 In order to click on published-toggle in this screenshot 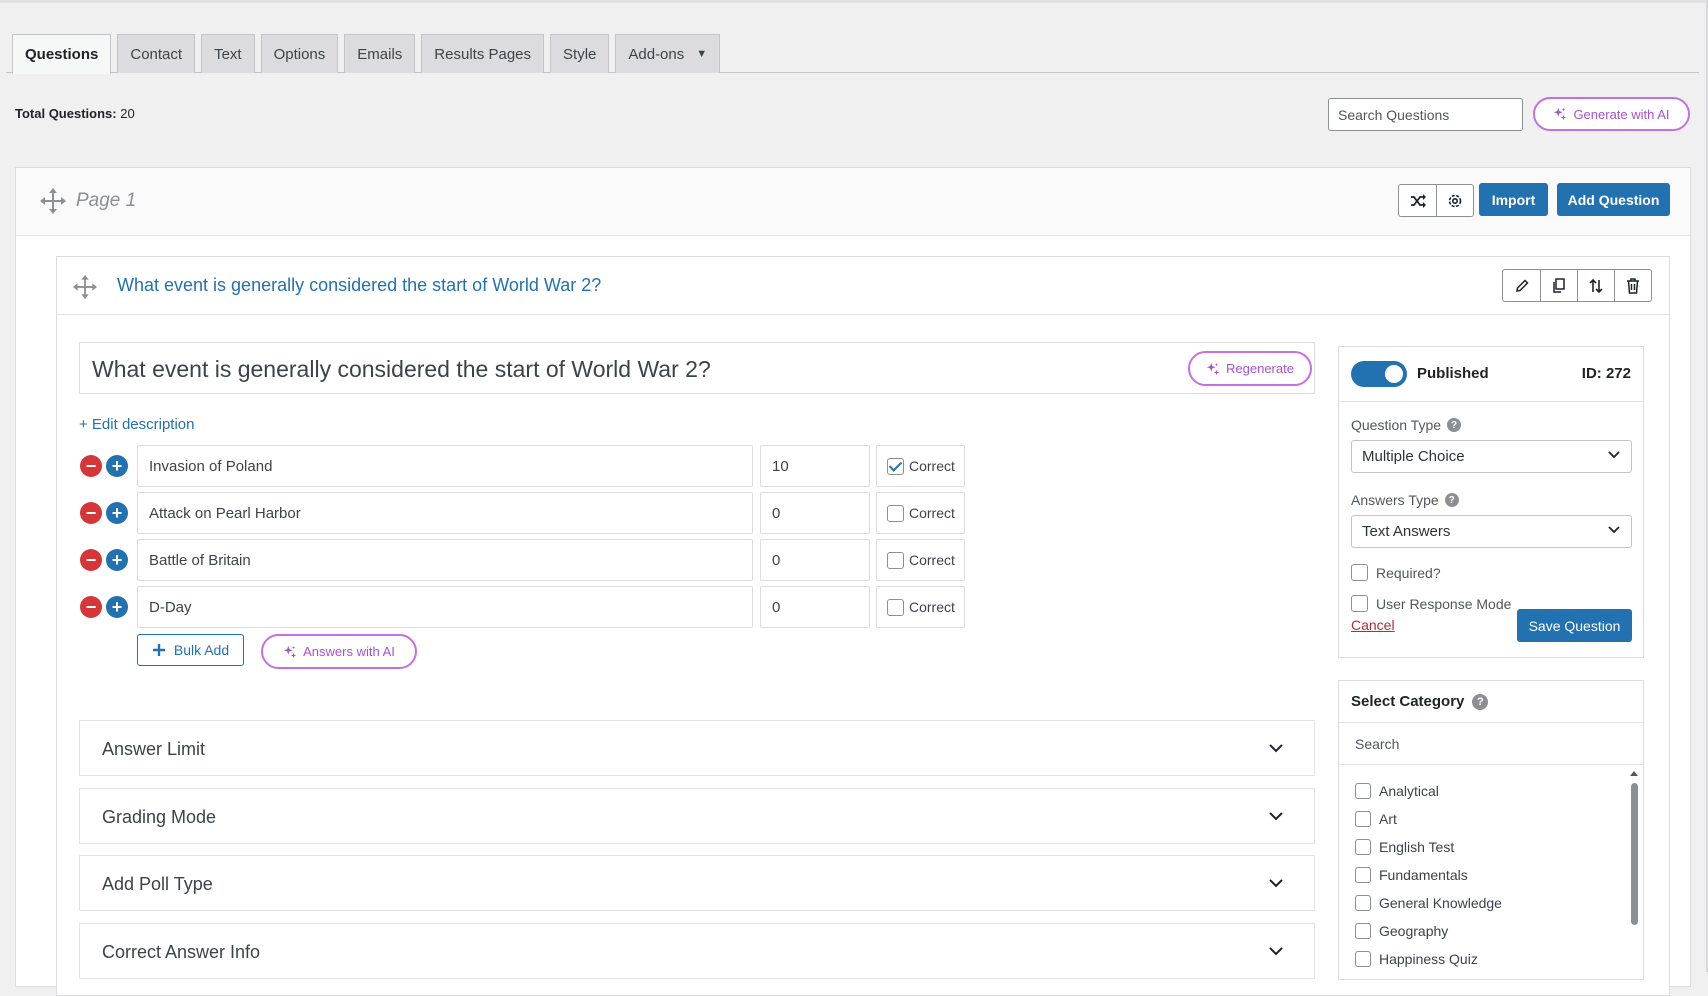, I will do `click(1379, 374)`.